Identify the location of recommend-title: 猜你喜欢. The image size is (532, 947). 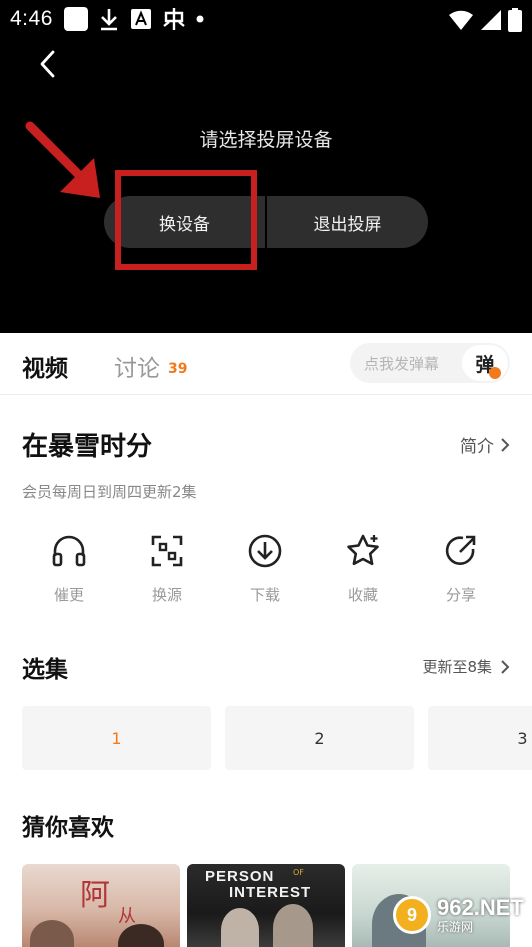
(68, 828).